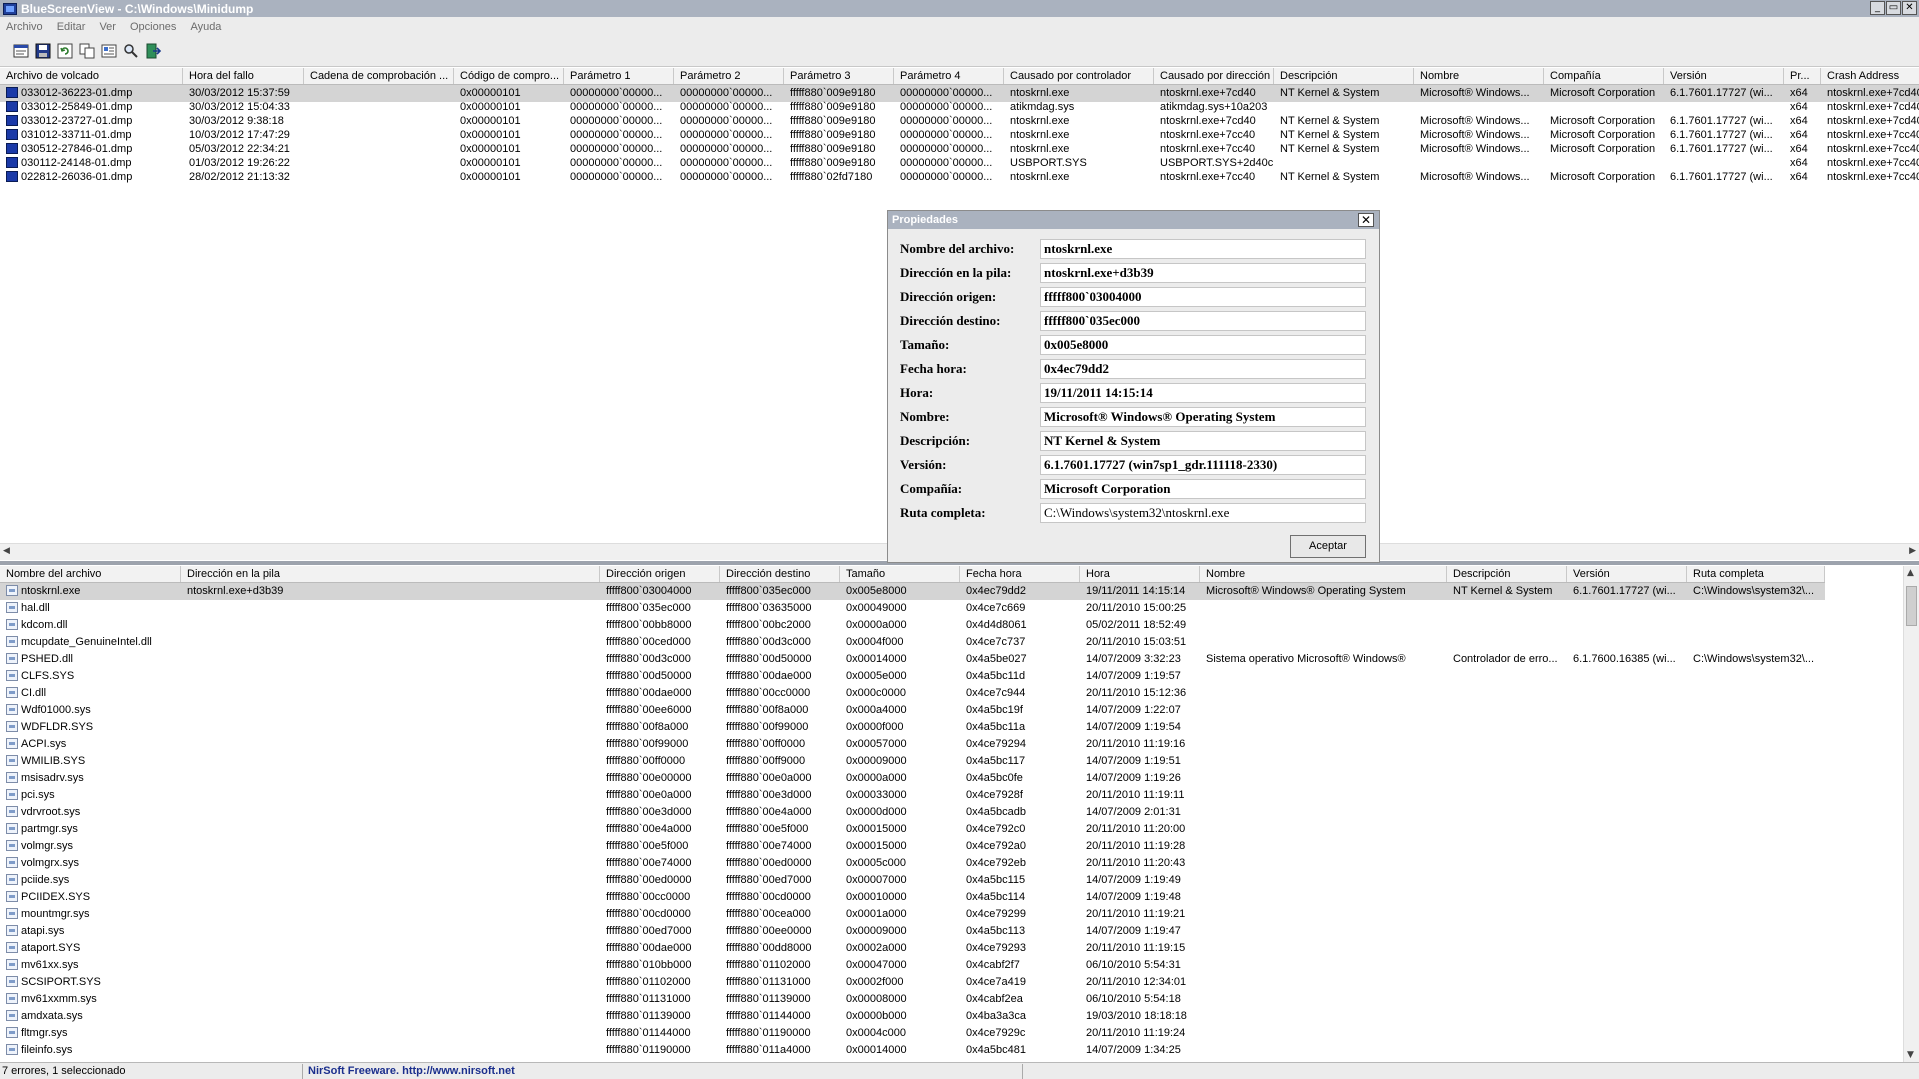 The height and width of the screenshot is (1079, 1919). I want to click on menu-ayuda: Ayuda, so click(205, 27).